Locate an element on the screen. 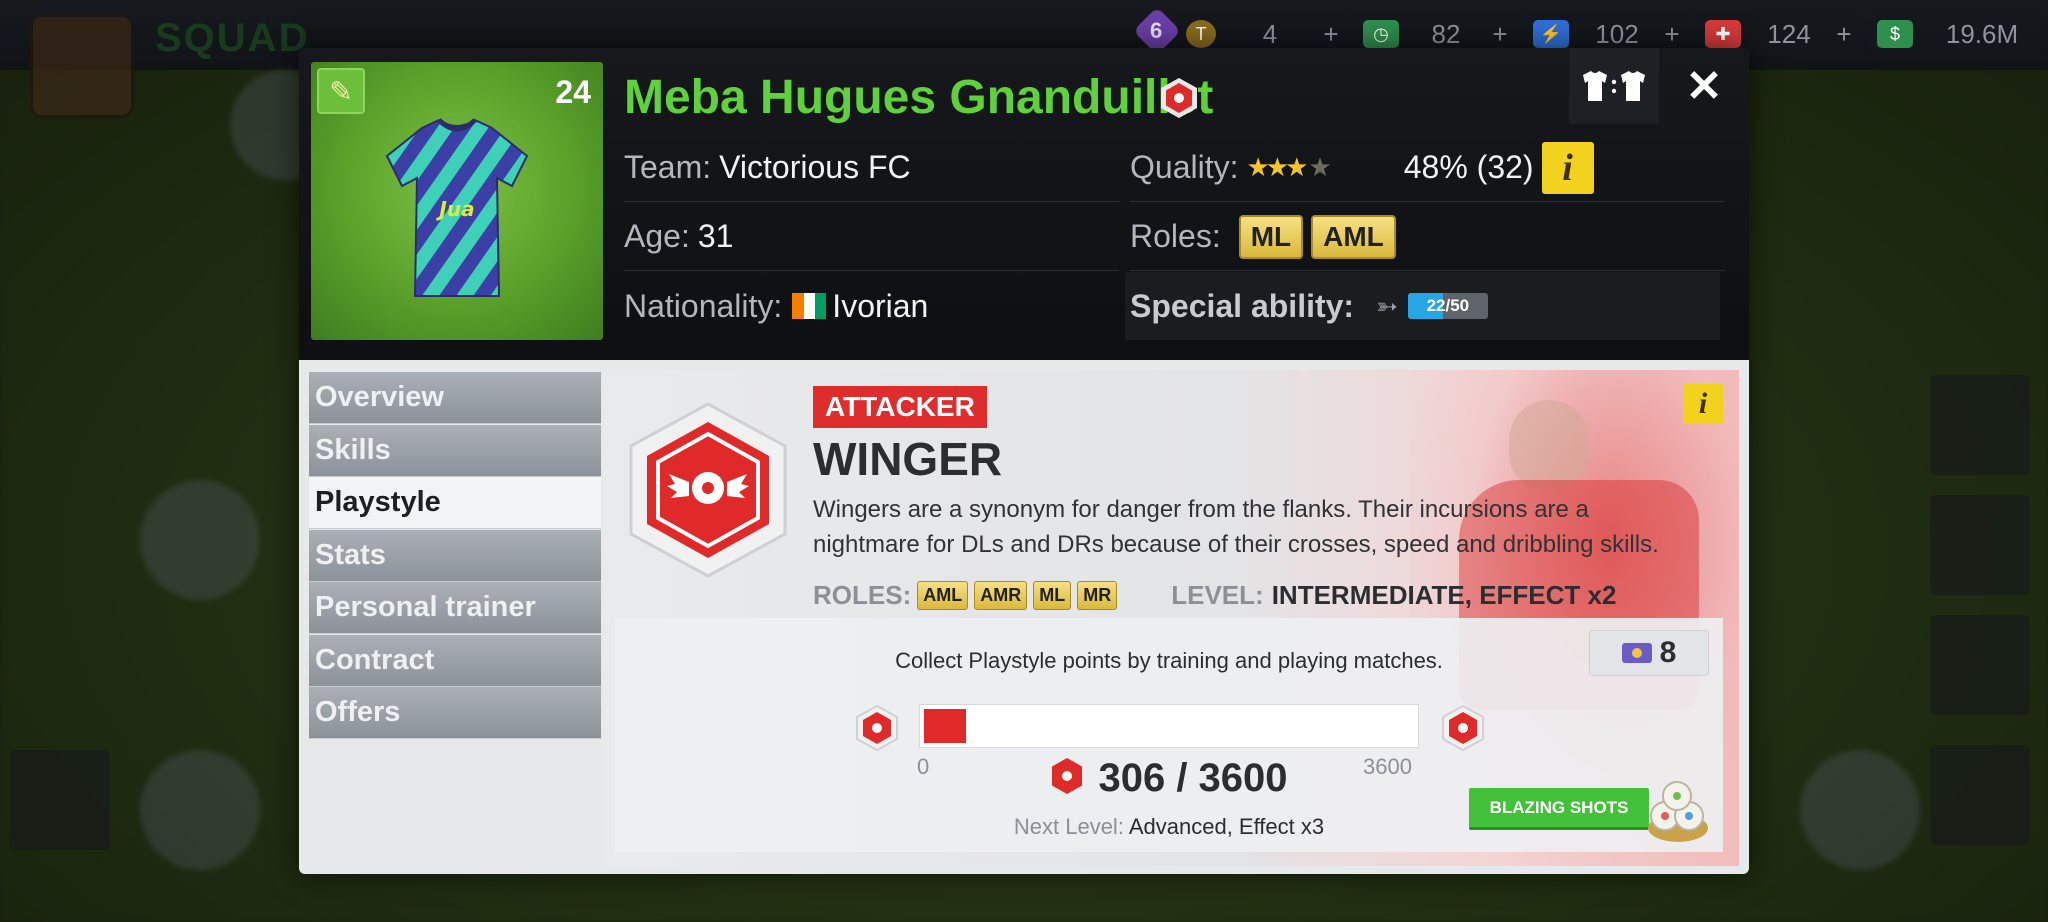 The width and height of the screenshot is (2048, 922). playstyle-level-label: LEVEL: is located at coordinates (1217, 595).